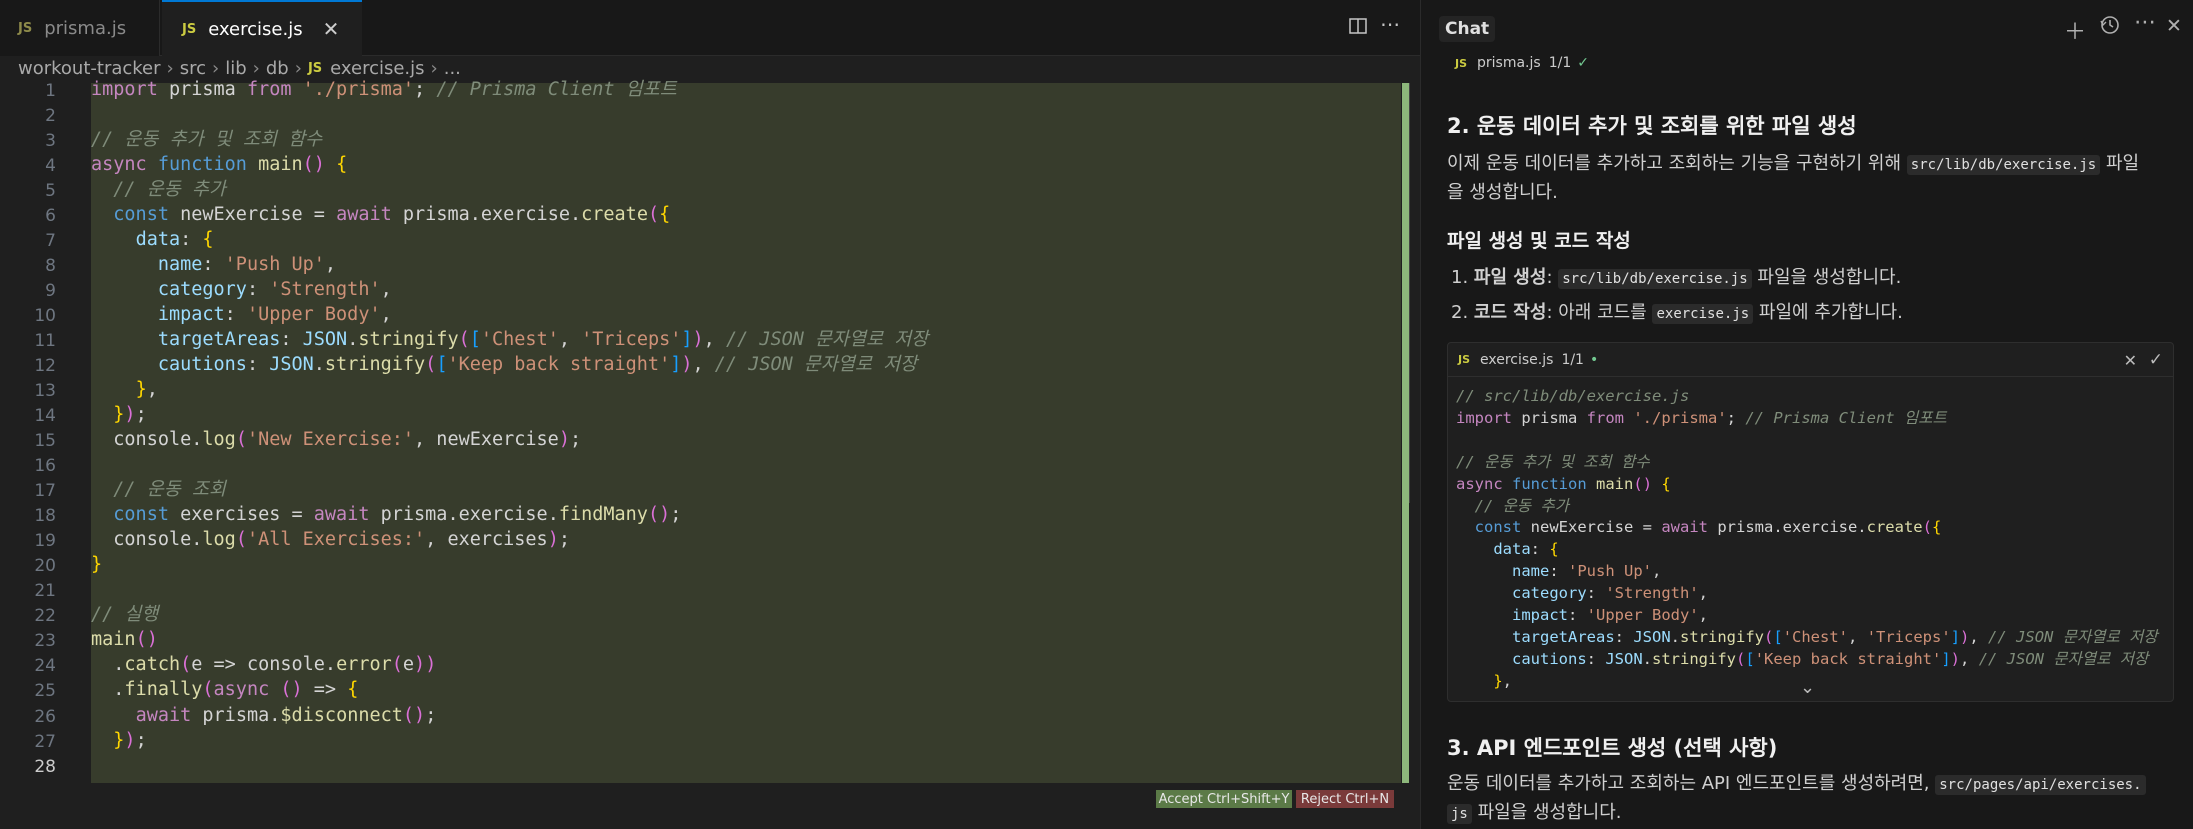 The image size is (2193, 829). Describe the element at coordinates (2120, 163) in the screenshot. I see `paragraph-text: 파일` at that location.